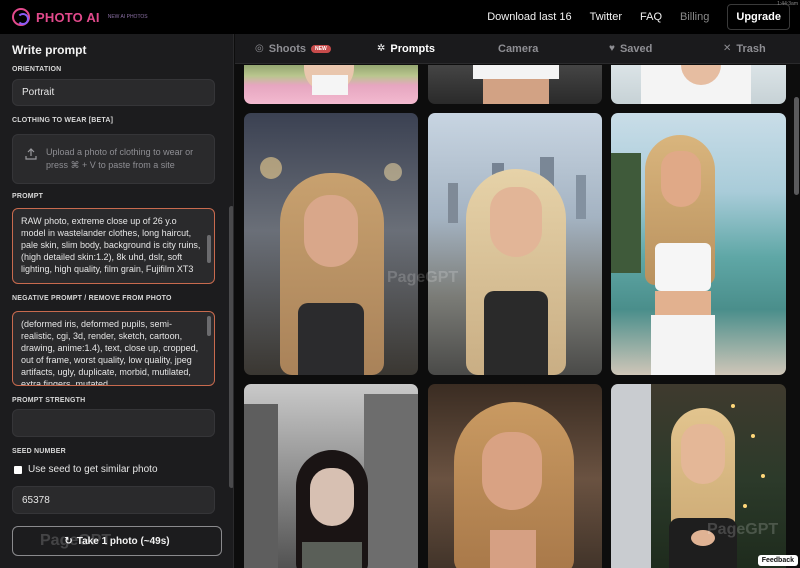  Describe the element at coordinates (21, 17) in the screenshot. I see `logo-icon` at that location.